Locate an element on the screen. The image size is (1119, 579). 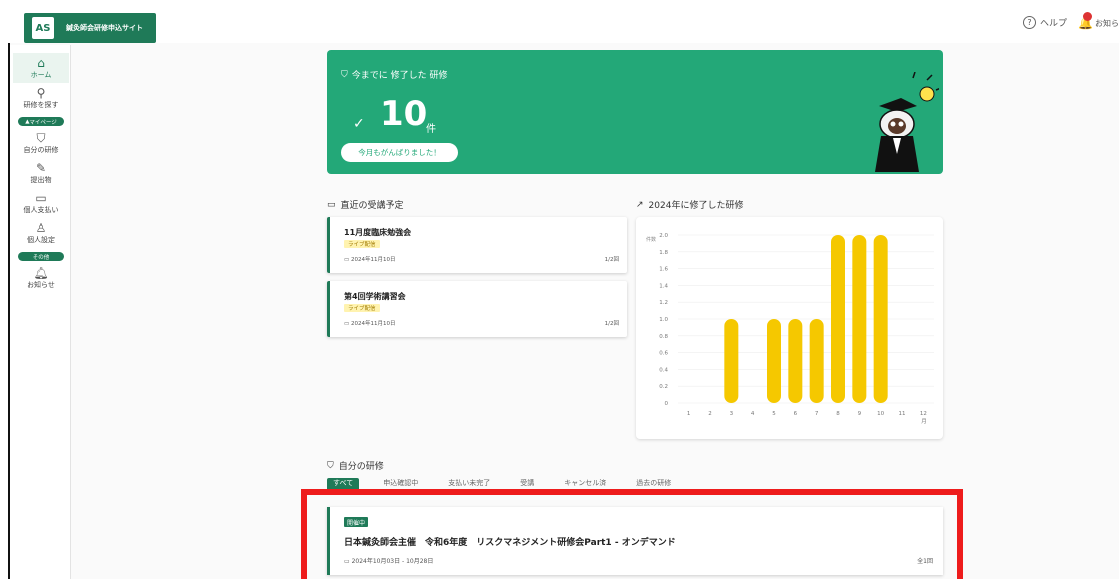
section-text: マイページ is located at coordinates (43, 122).